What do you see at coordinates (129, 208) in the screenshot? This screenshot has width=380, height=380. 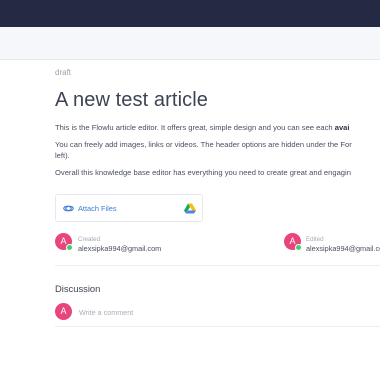 I see `attach-files-box: Attach Files` at bounding box center [129, 208].